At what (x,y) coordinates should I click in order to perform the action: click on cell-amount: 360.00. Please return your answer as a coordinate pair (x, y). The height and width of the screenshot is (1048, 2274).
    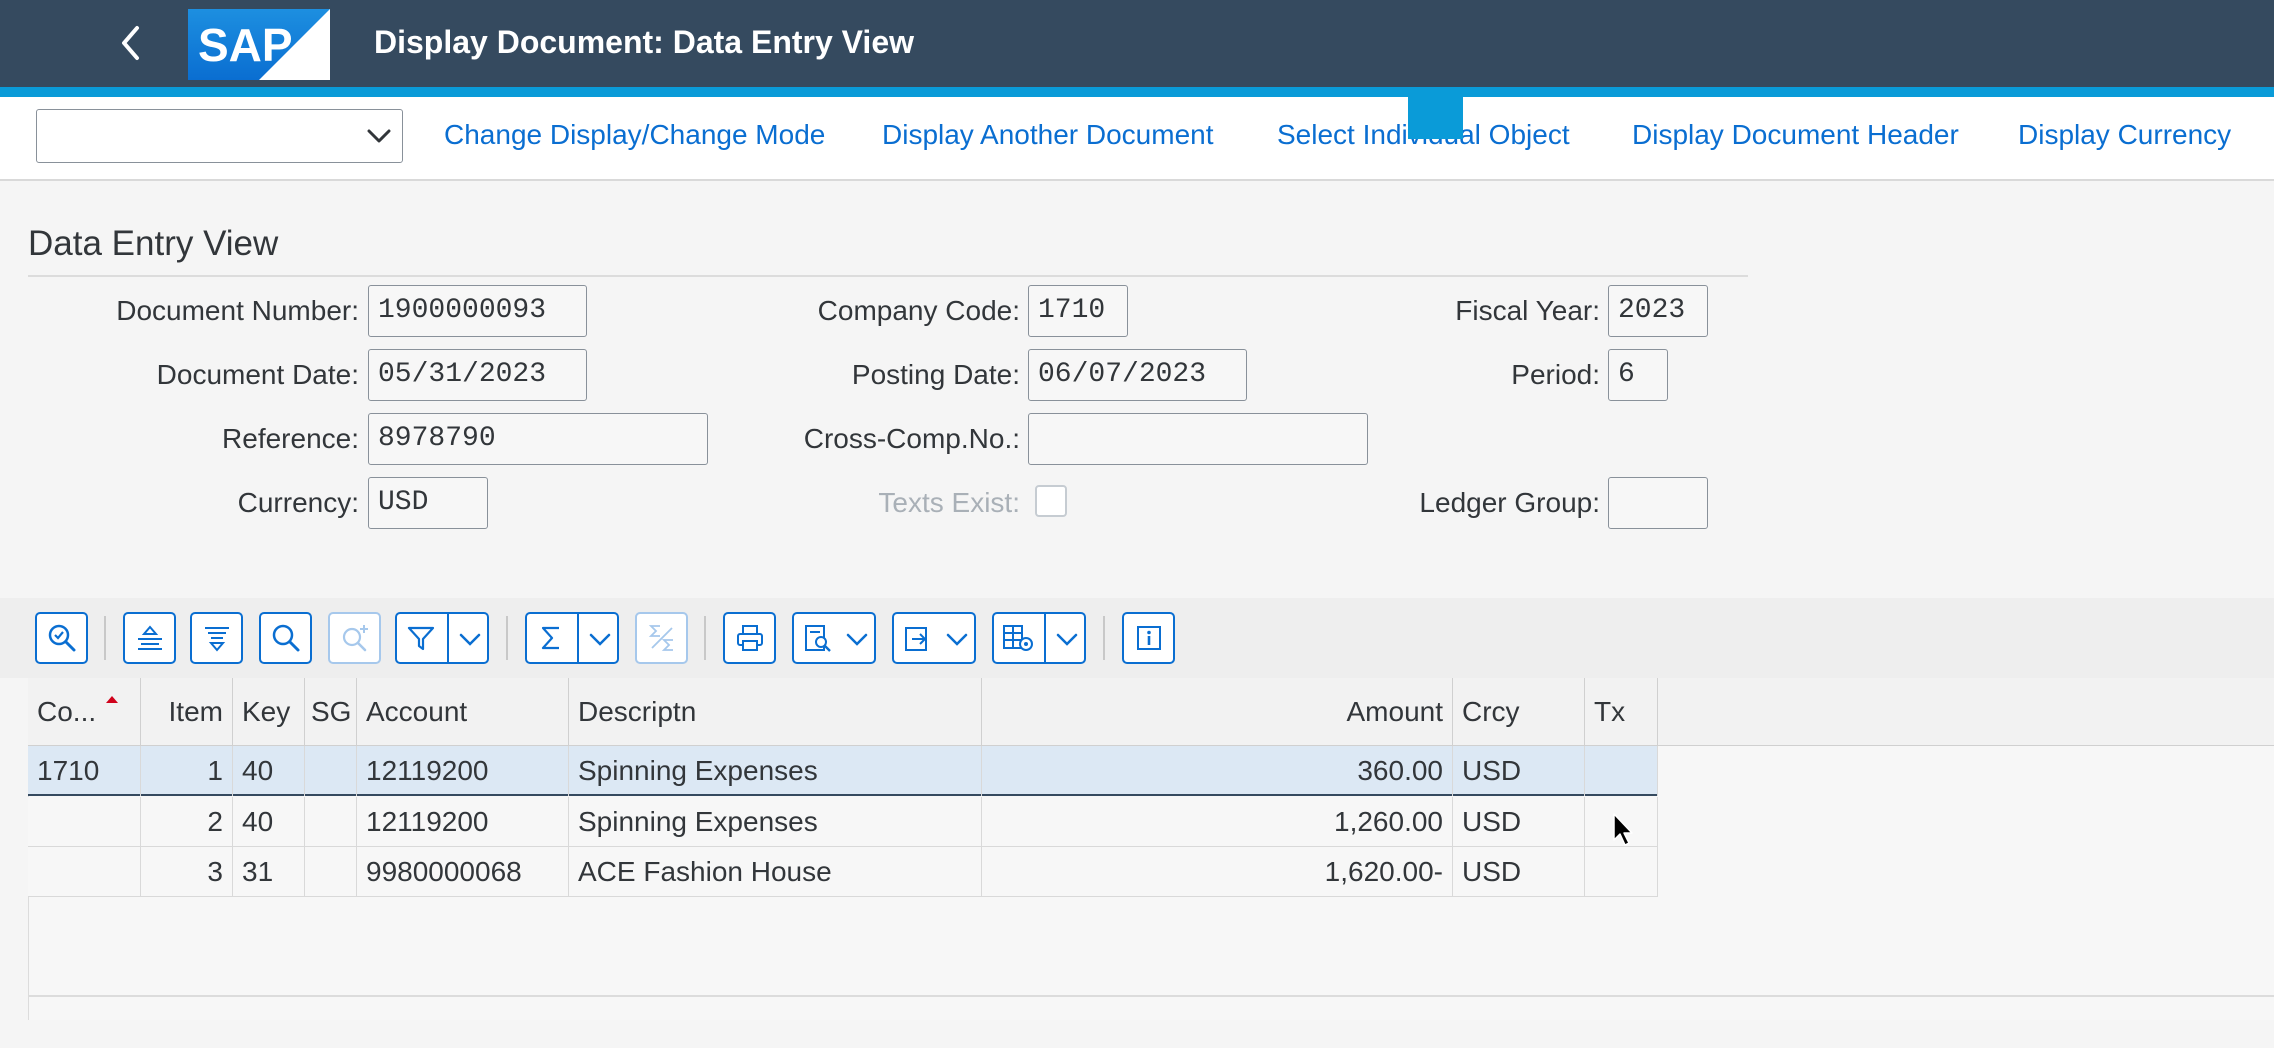
    Looking at the image, I should click on (1217, 771).